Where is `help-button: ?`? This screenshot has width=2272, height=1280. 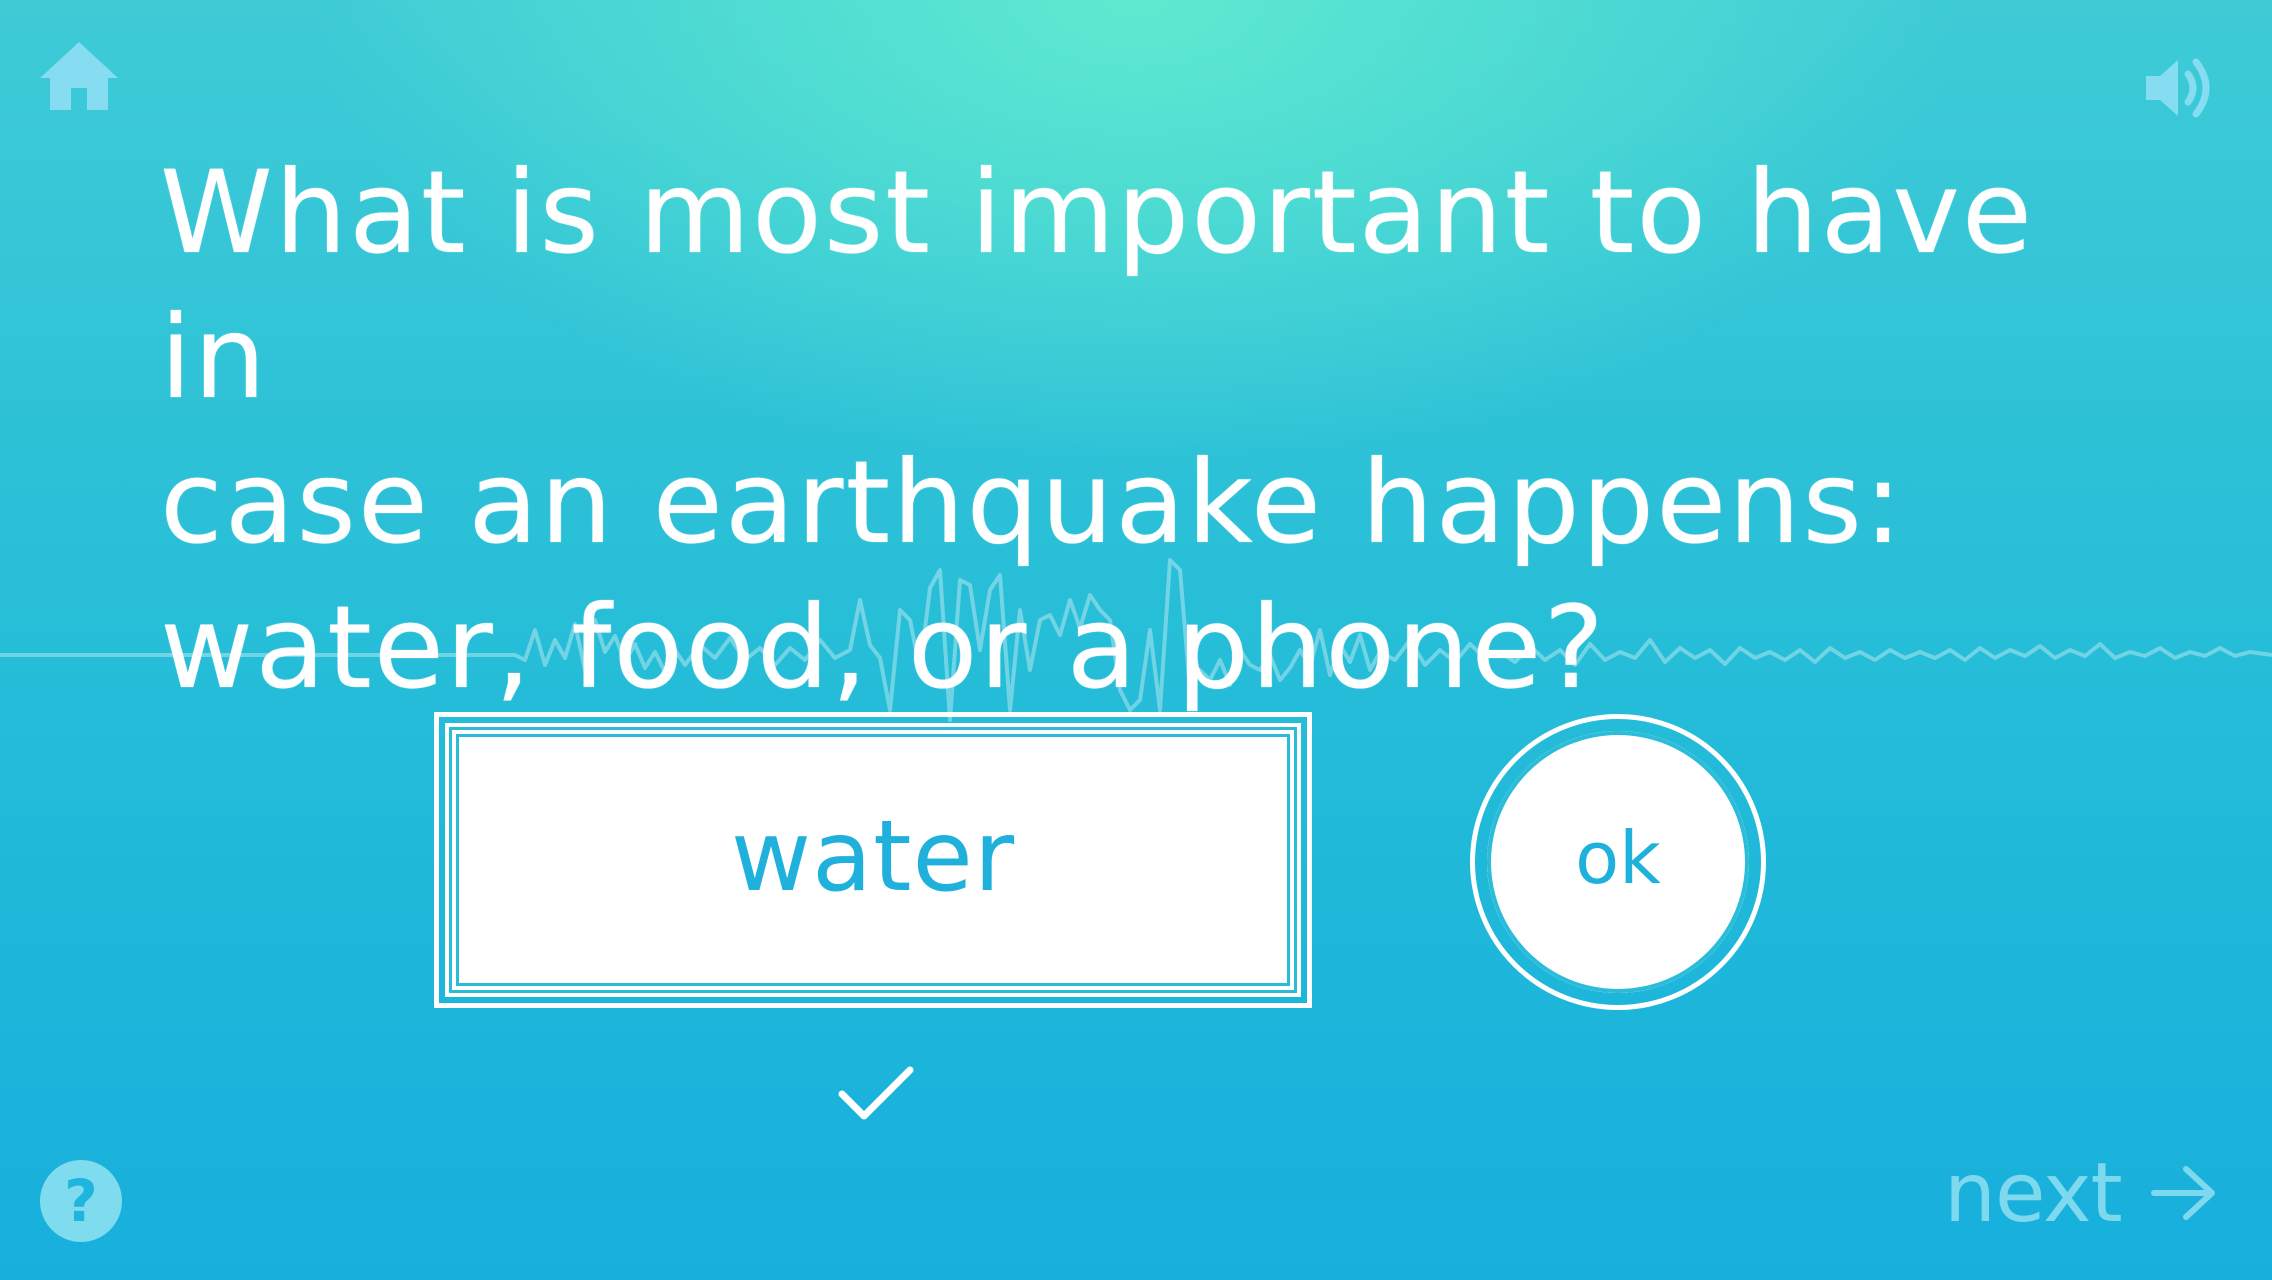 help-button: ? is located at coordinates (81, 1201).